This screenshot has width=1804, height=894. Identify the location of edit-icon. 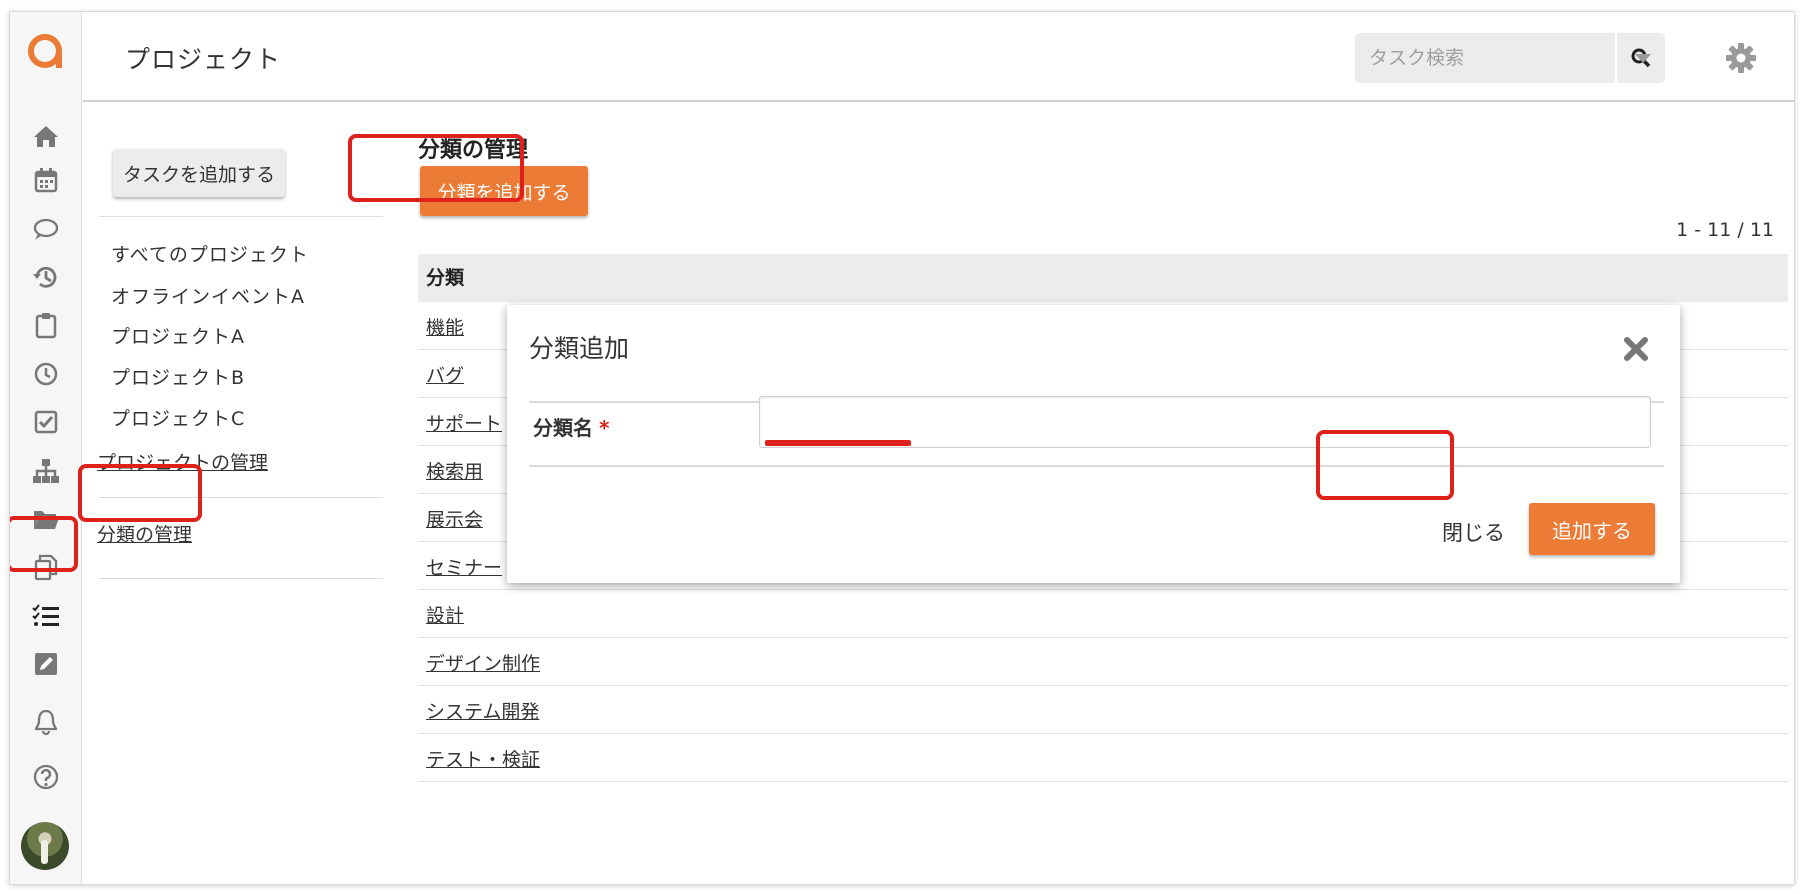
(46, 664).